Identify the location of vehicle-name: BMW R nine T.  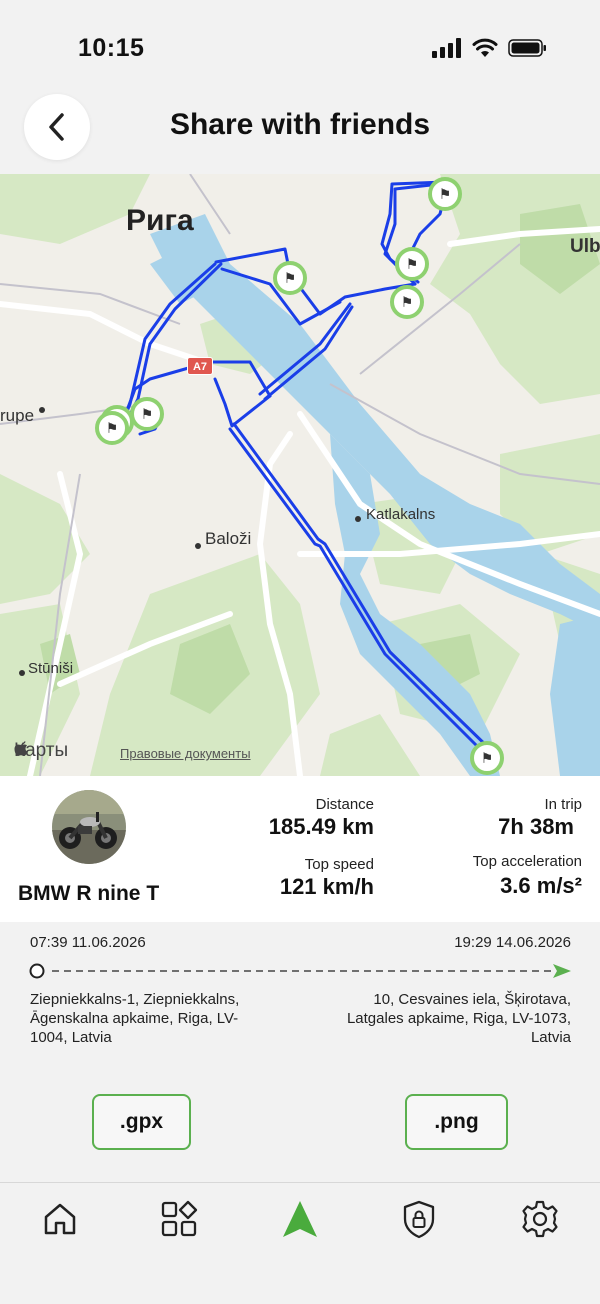
(89, 893).